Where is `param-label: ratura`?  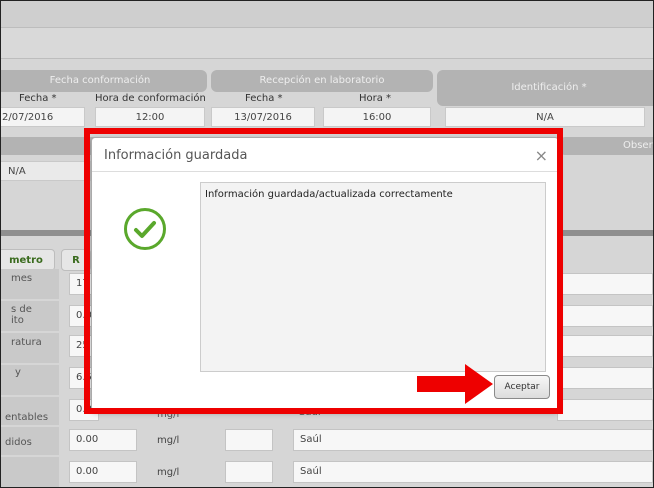 param-label: ratura is located at coordinates (26, 342).